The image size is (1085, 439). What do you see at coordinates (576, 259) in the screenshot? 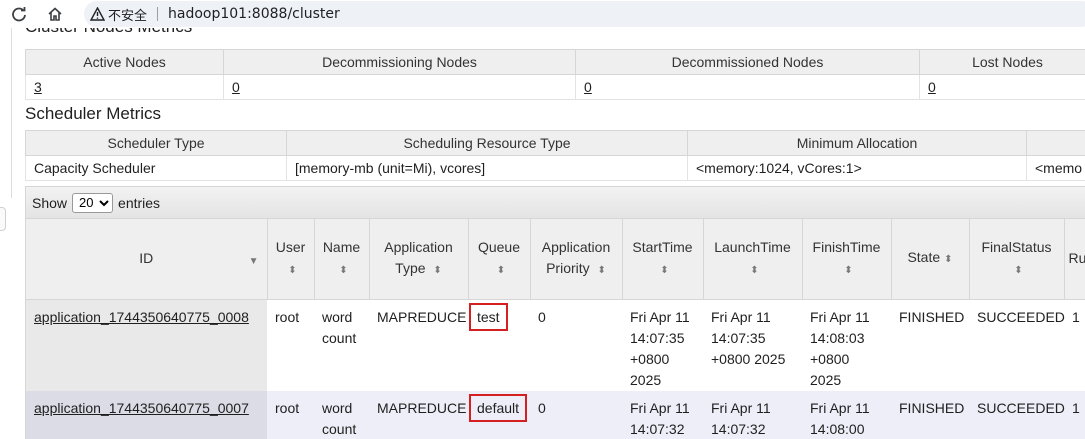
I see `column-application-priority: Application Priority ⬍` at bounding box center [576, 259].